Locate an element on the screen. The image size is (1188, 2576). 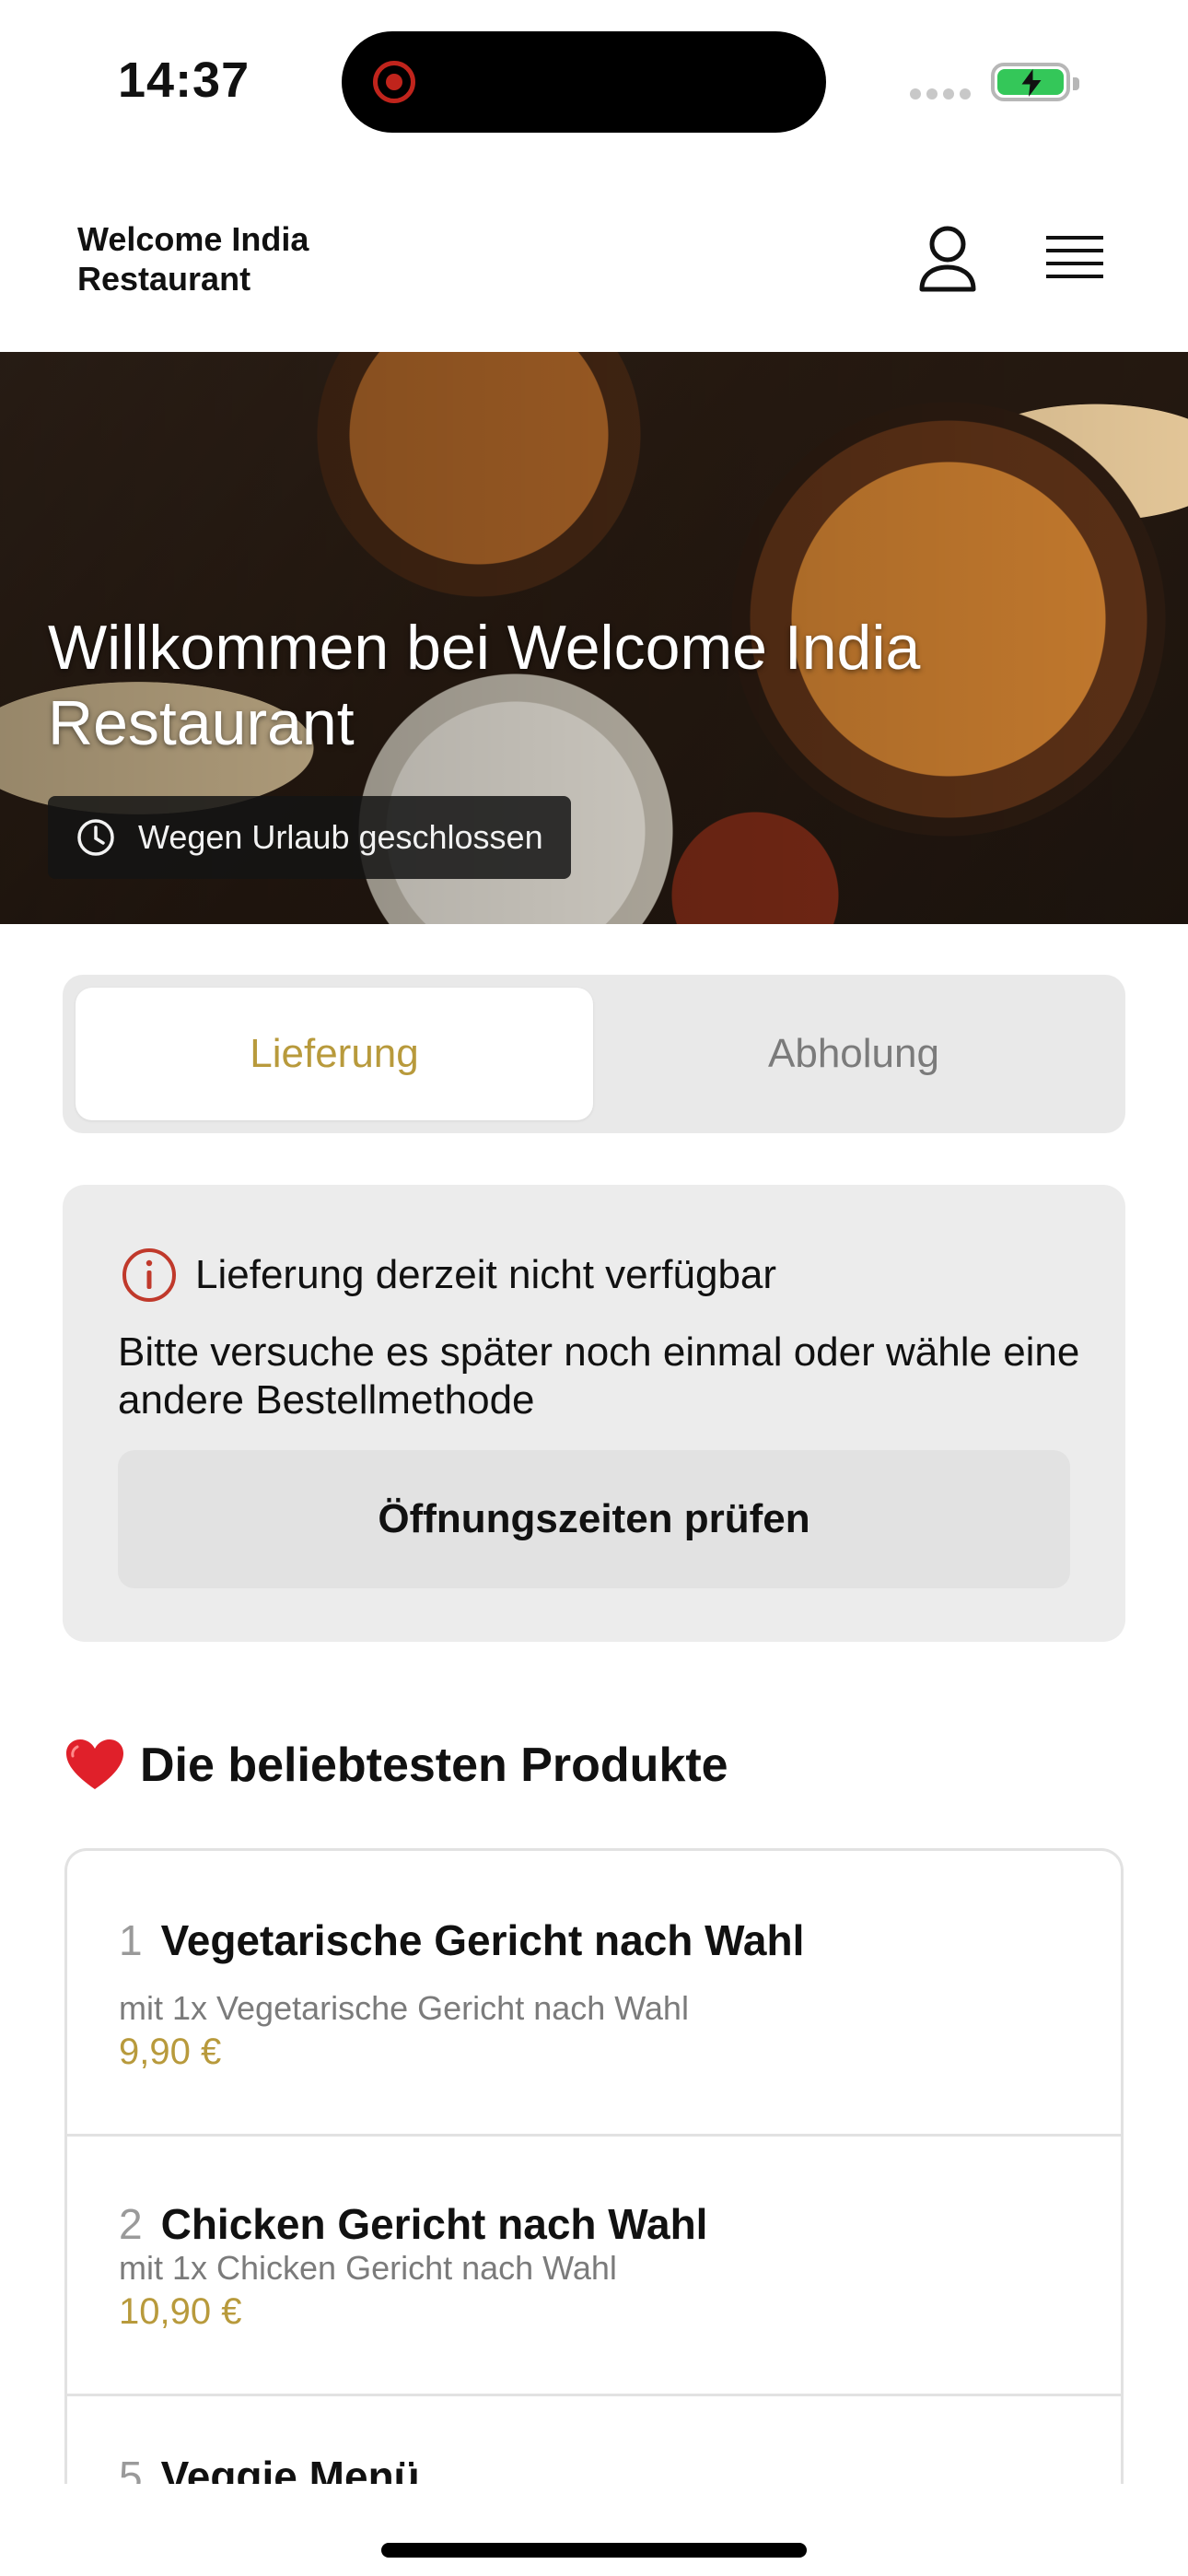
product-name-text: Chicken Gericht nach Wahl is located at coordinates (434, 2224).